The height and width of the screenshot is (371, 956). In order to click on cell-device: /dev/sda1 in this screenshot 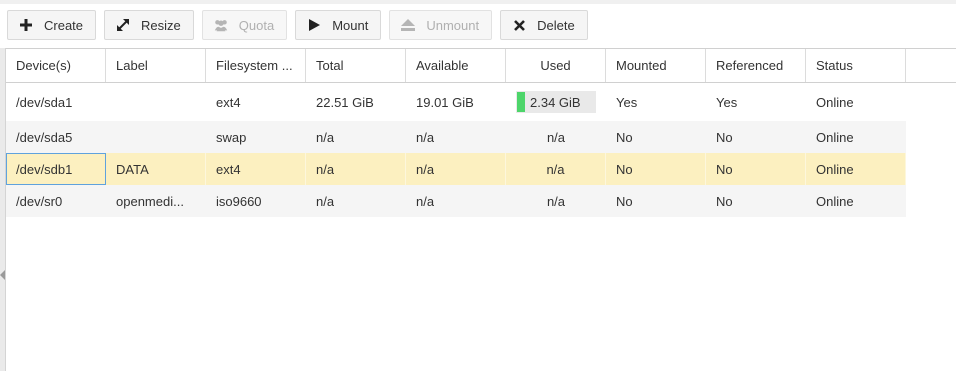, I will do `click(44, 102)`.